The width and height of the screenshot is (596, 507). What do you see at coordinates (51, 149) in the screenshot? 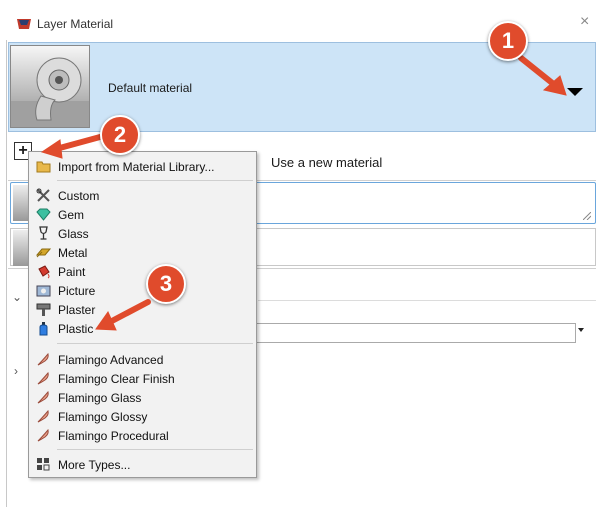
I see `arrow-2-head-icon` at bounding box center [51, 149].